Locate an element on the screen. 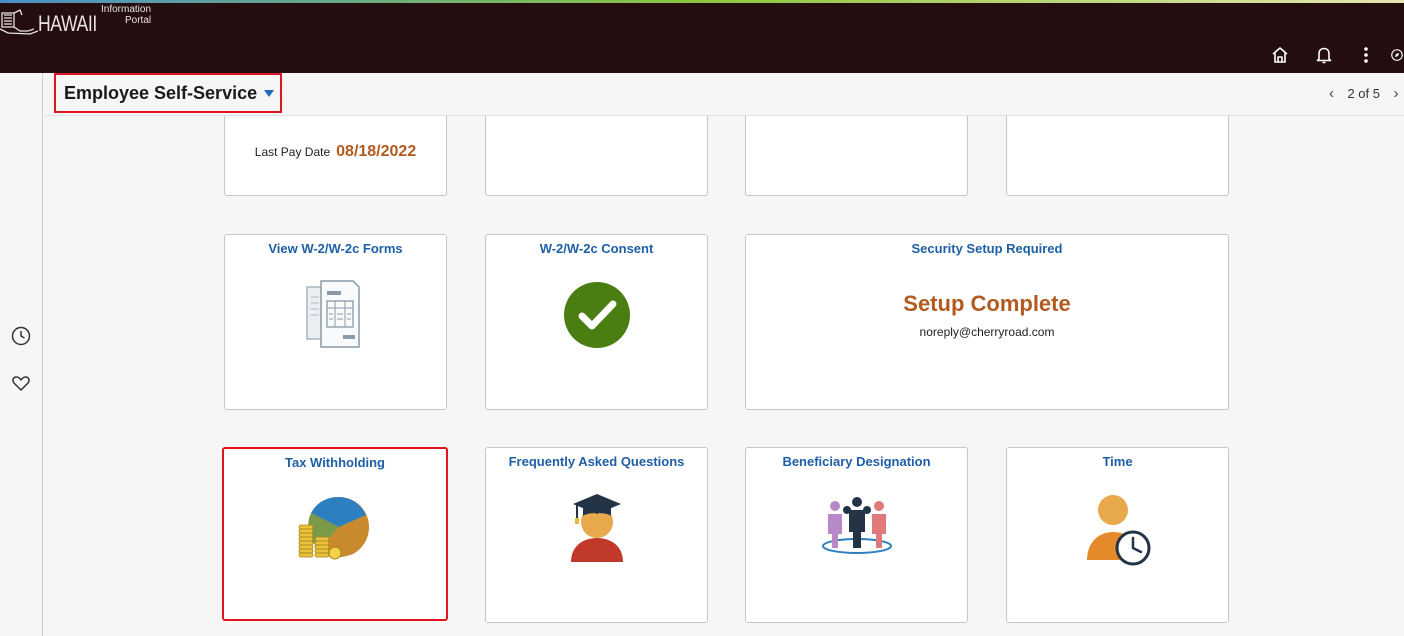  people-group-icon is located at coordinates (856, 525).